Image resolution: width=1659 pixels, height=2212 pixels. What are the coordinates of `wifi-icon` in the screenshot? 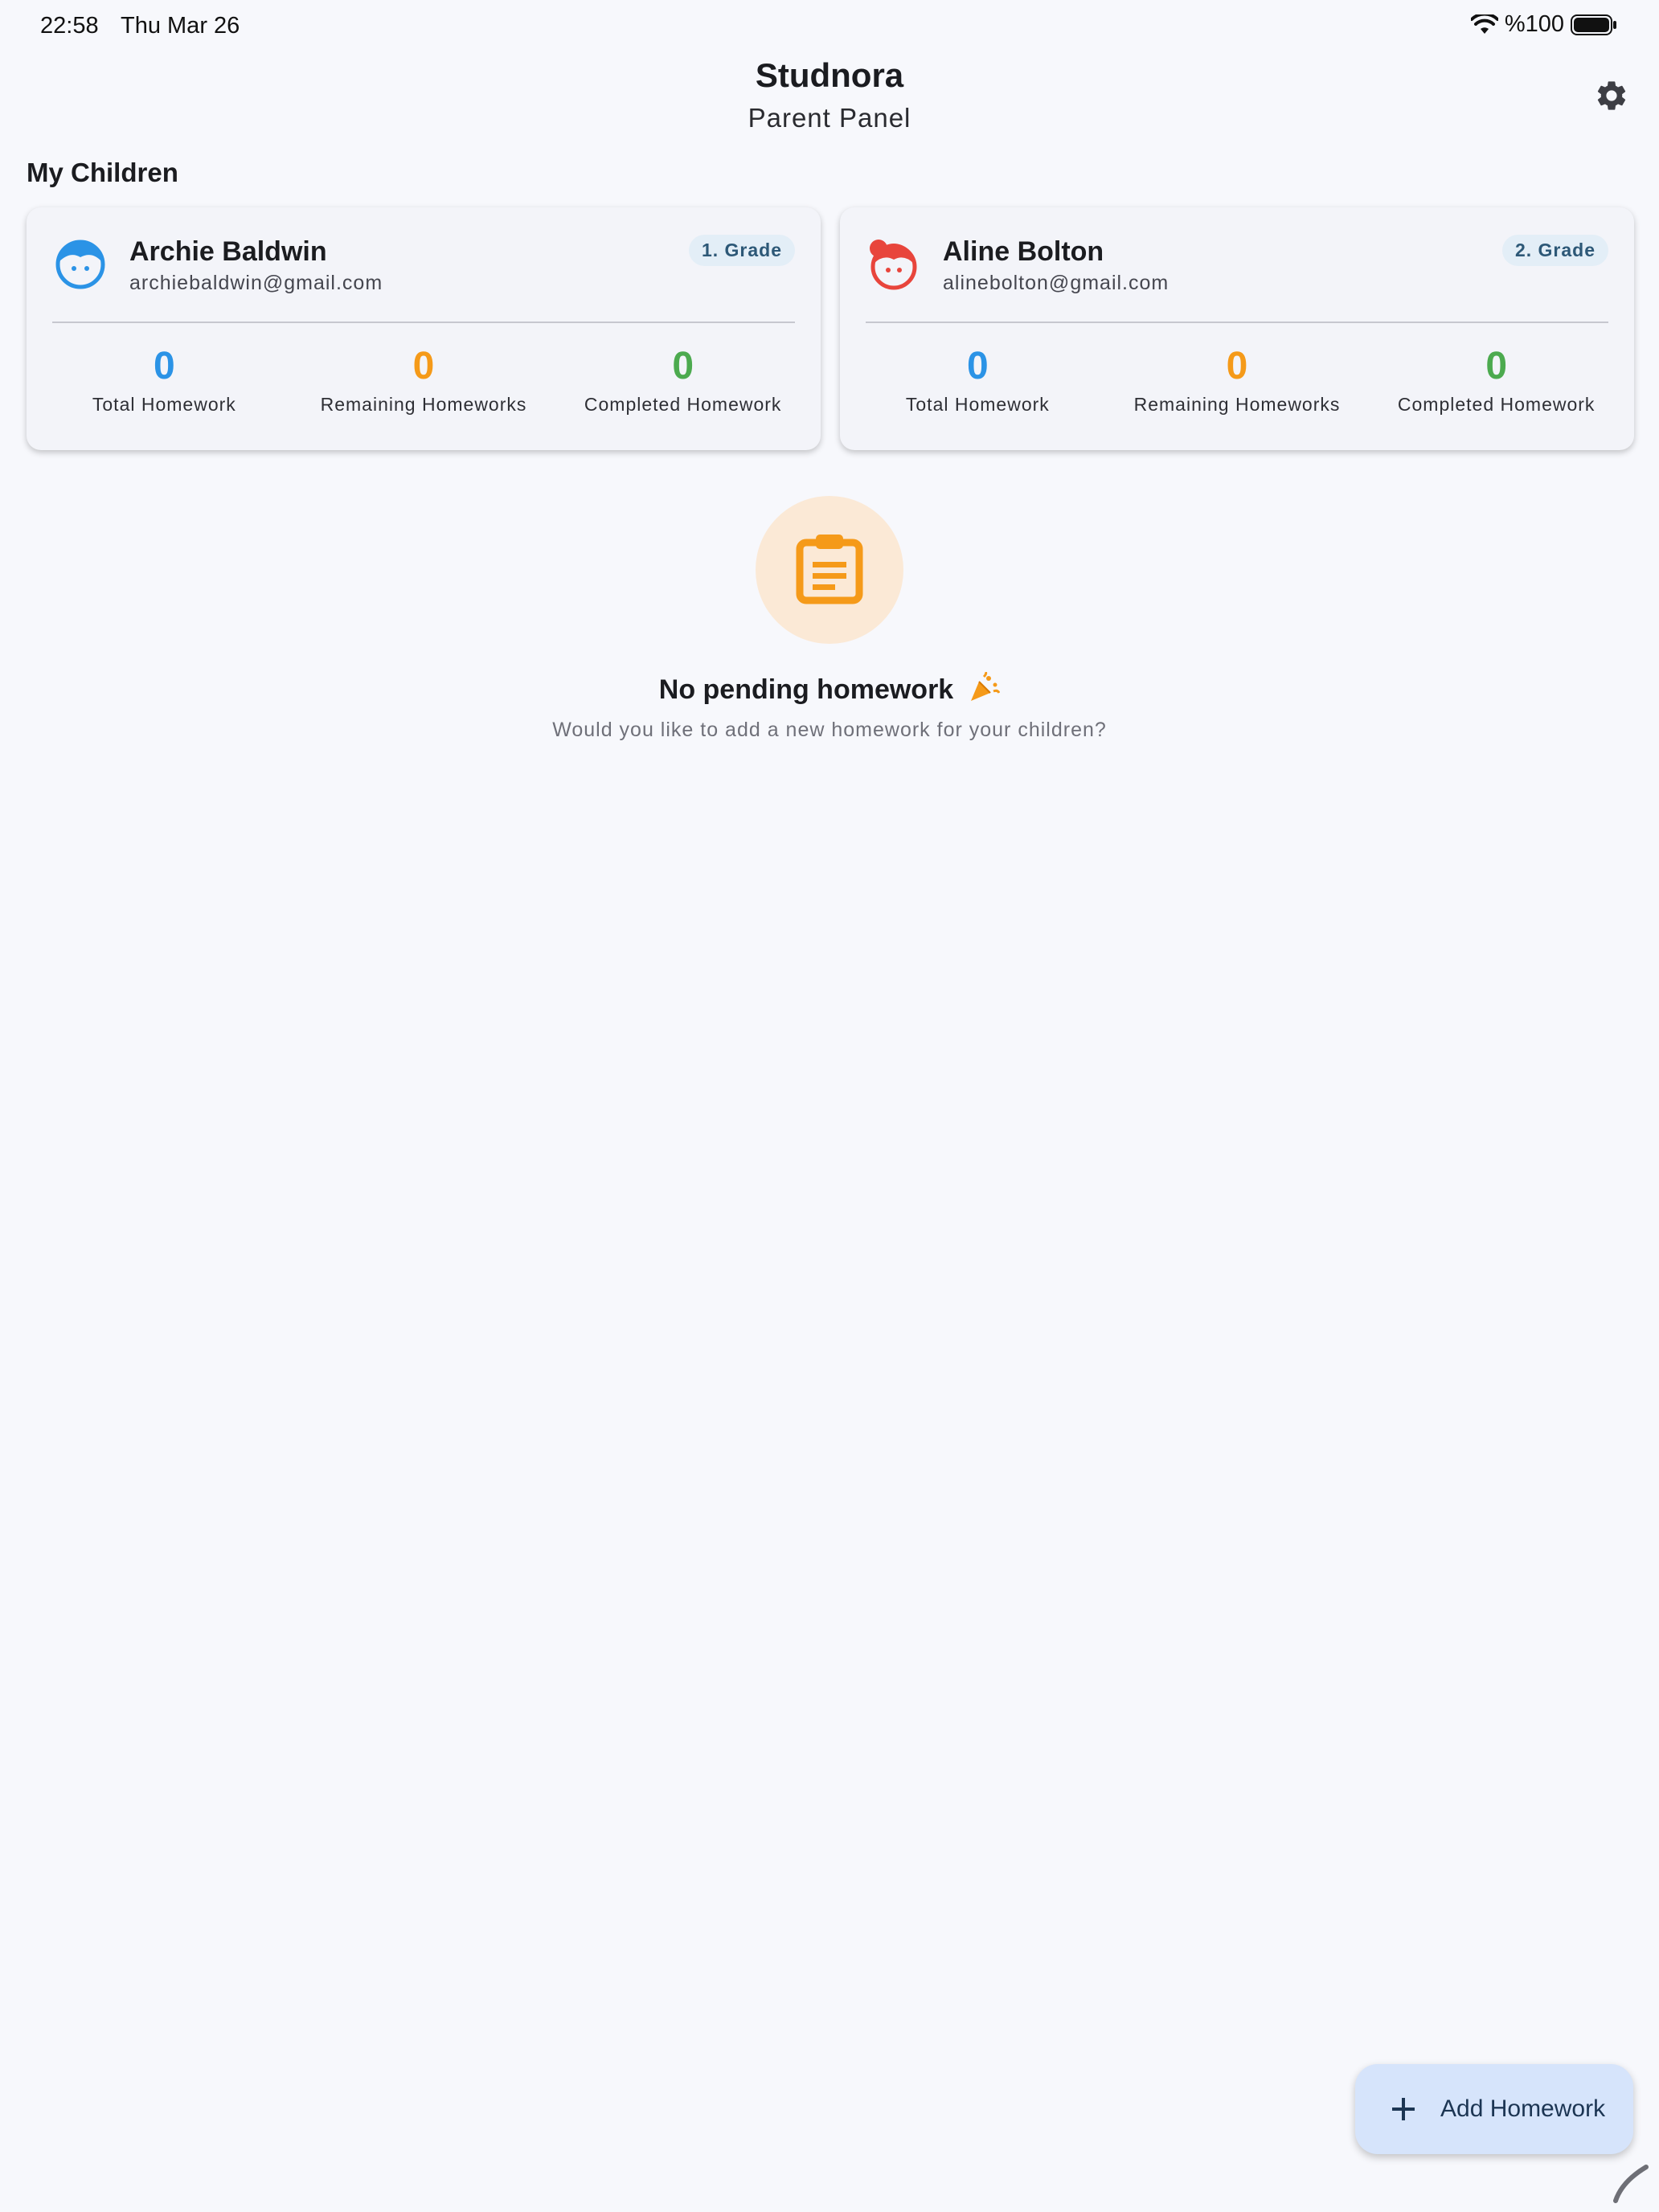 It's located at (1484, 24).